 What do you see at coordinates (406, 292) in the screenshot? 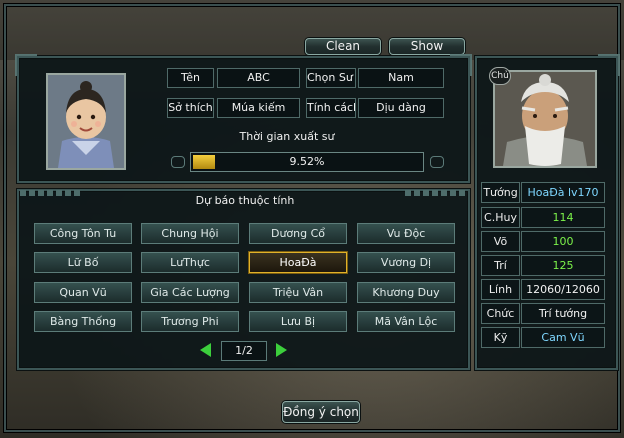
I see `general-option-button: Khương Duy` at bounding box center [406, 292].